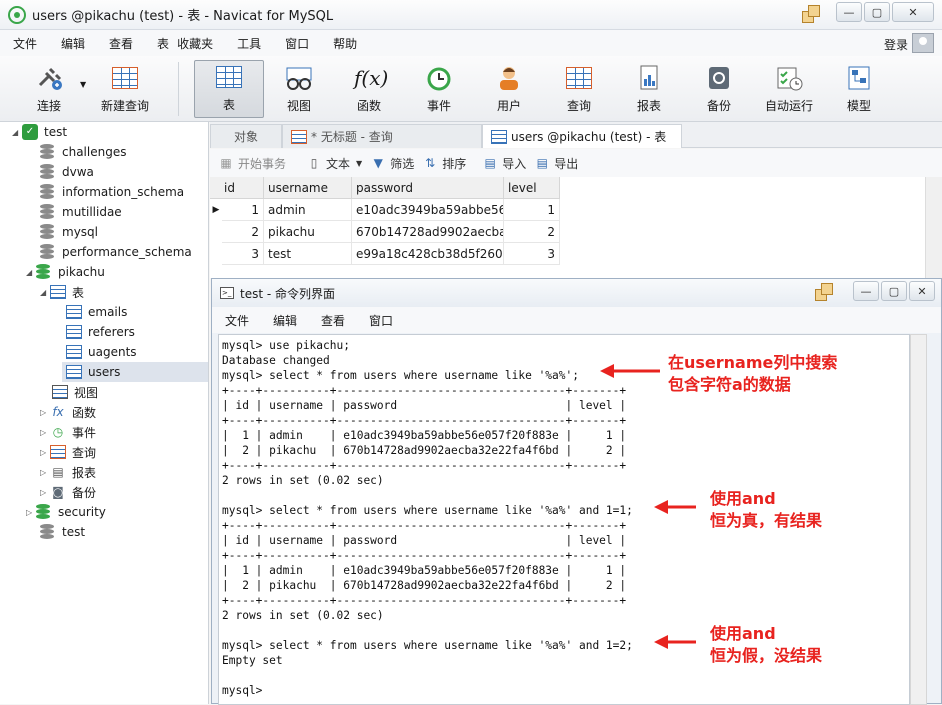 The width and height of the screenshot is (942, 705). Describe the element at coordinates (125, 89) in the screenshot. I see `new-query-button: 新建查询` at that location.